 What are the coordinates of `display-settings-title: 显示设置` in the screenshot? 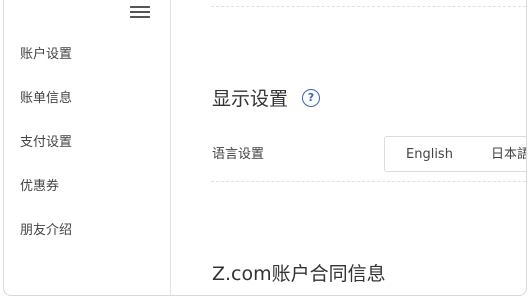 It's located at (250, 99).